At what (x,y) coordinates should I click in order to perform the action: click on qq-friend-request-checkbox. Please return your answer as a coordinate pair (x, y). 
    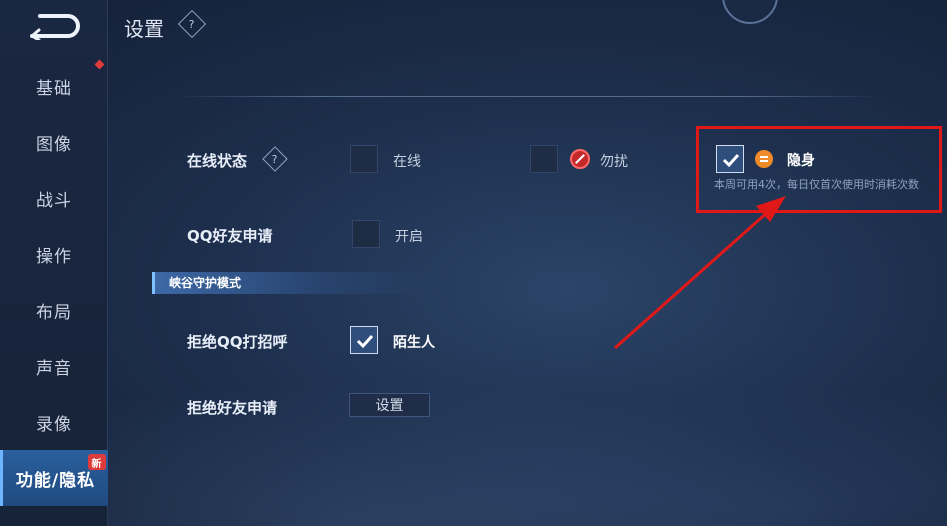
    Looking at the image, I should click on (366, 234).